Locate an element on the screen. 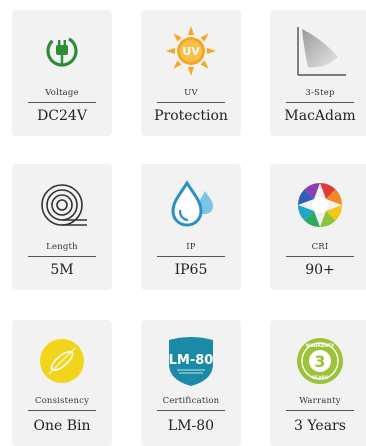  plug-icon is located at coordinates (62, 51).